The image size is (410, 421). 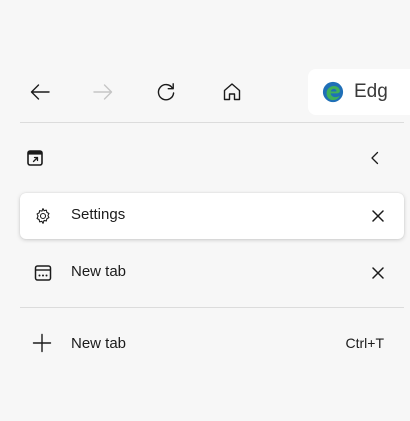 I want to click on toolbar-divider, so click(x=212, y=122).